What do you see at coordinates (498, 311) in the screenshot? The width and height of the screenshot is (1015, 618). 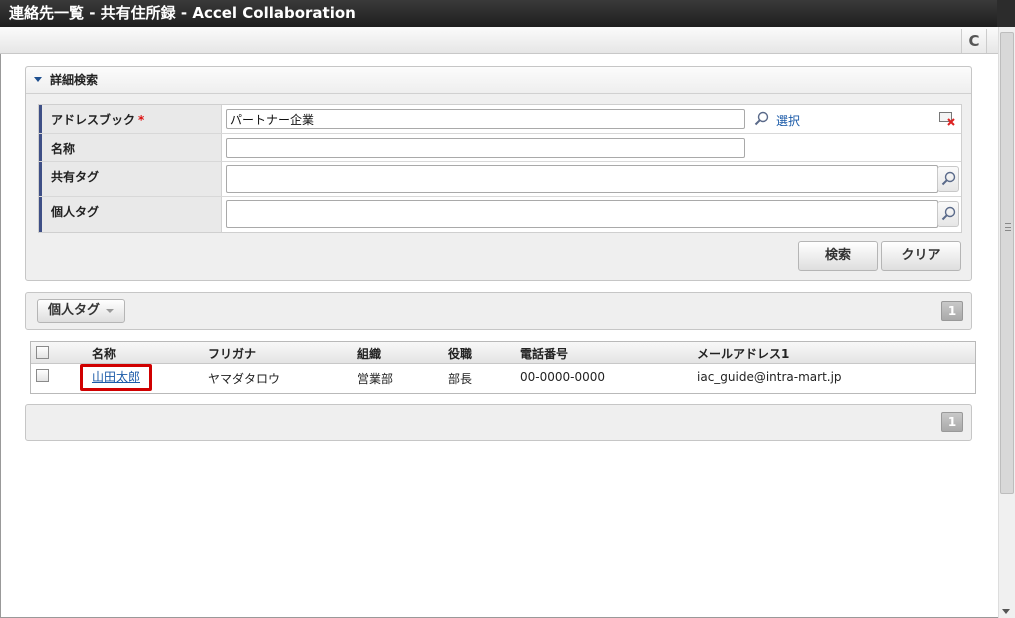 I see `tag-filter-bar: 個人タグ 1` at bounding box center [498, 311].